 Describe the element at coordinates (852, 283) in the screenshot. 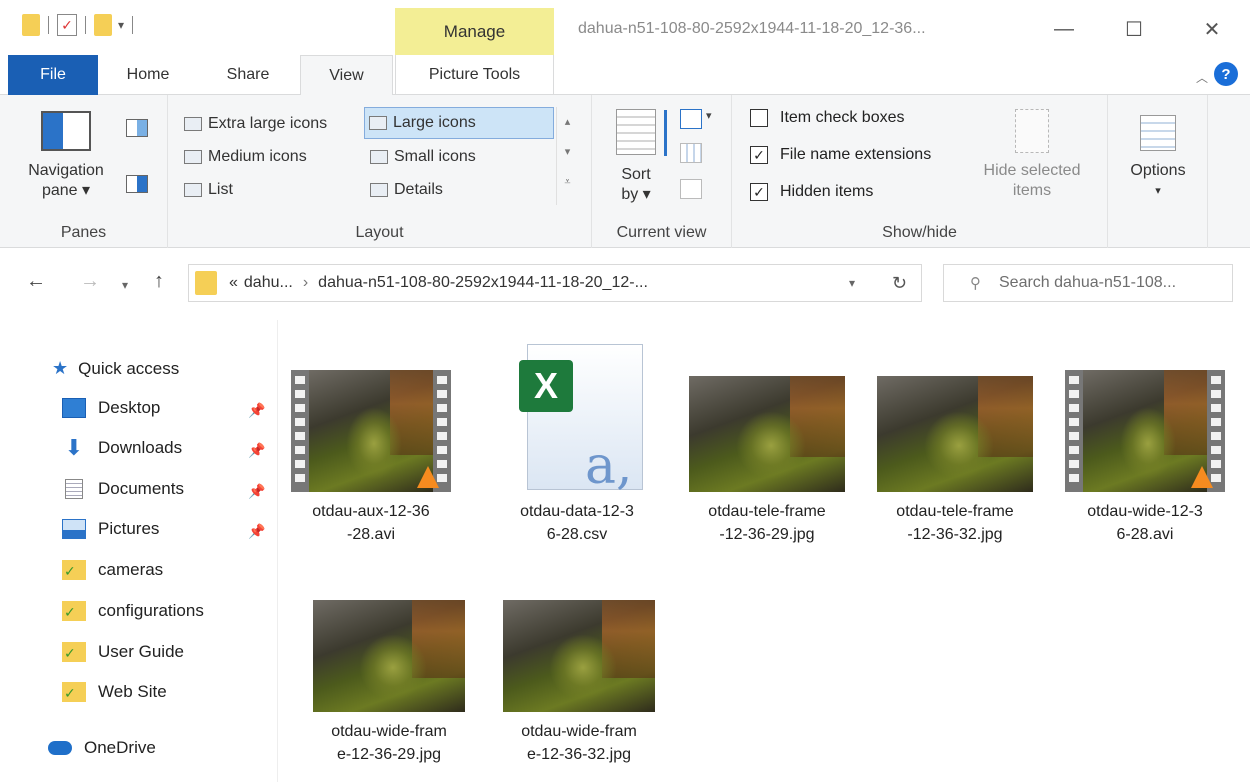

I see `address-dropdown-icon: ▾` at that location.